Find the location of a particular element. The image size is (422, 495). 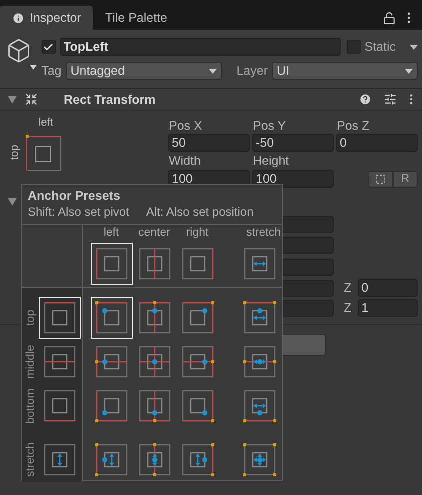

pivot-hint: Shift: Also set pivot is located at coordinates (79, 212).